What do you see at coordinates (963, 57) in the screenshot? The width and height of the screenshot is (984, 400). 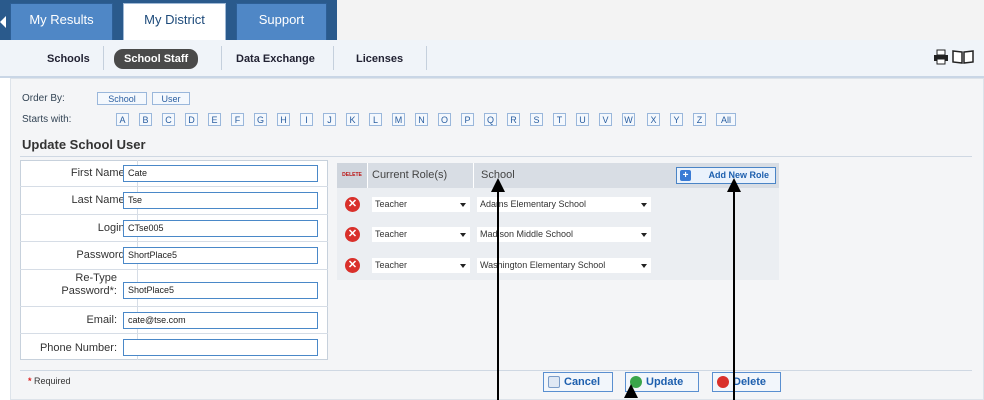 I see `book-icon` at bounding box center [963, 57].